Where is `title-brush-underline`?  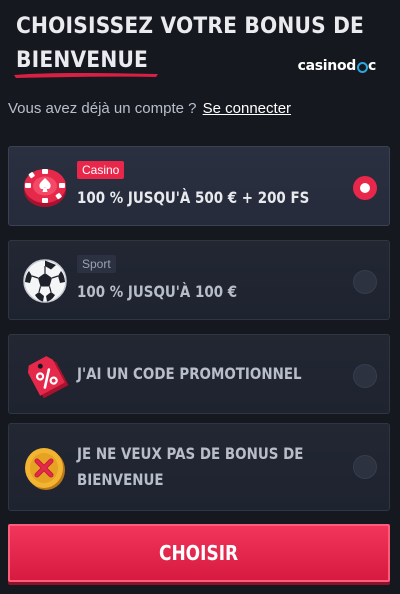 title-brush-underline is located at coordinates (86, 75).